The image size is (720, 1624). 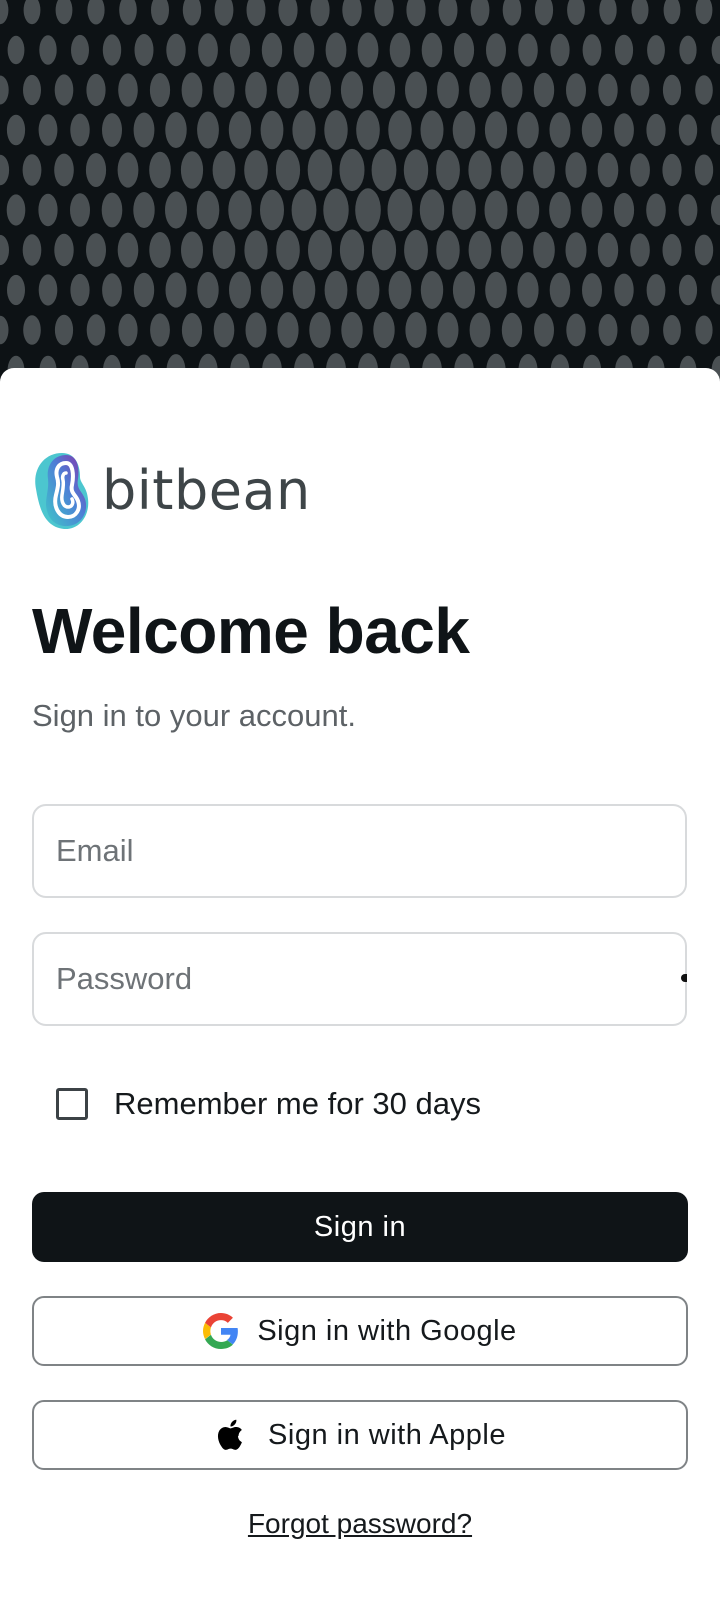 What do you see at coordinates (297, 1104) in the screenshot?
I see `remember-me-label: Remember me for 30 days` at bounding box center [297, 1104].